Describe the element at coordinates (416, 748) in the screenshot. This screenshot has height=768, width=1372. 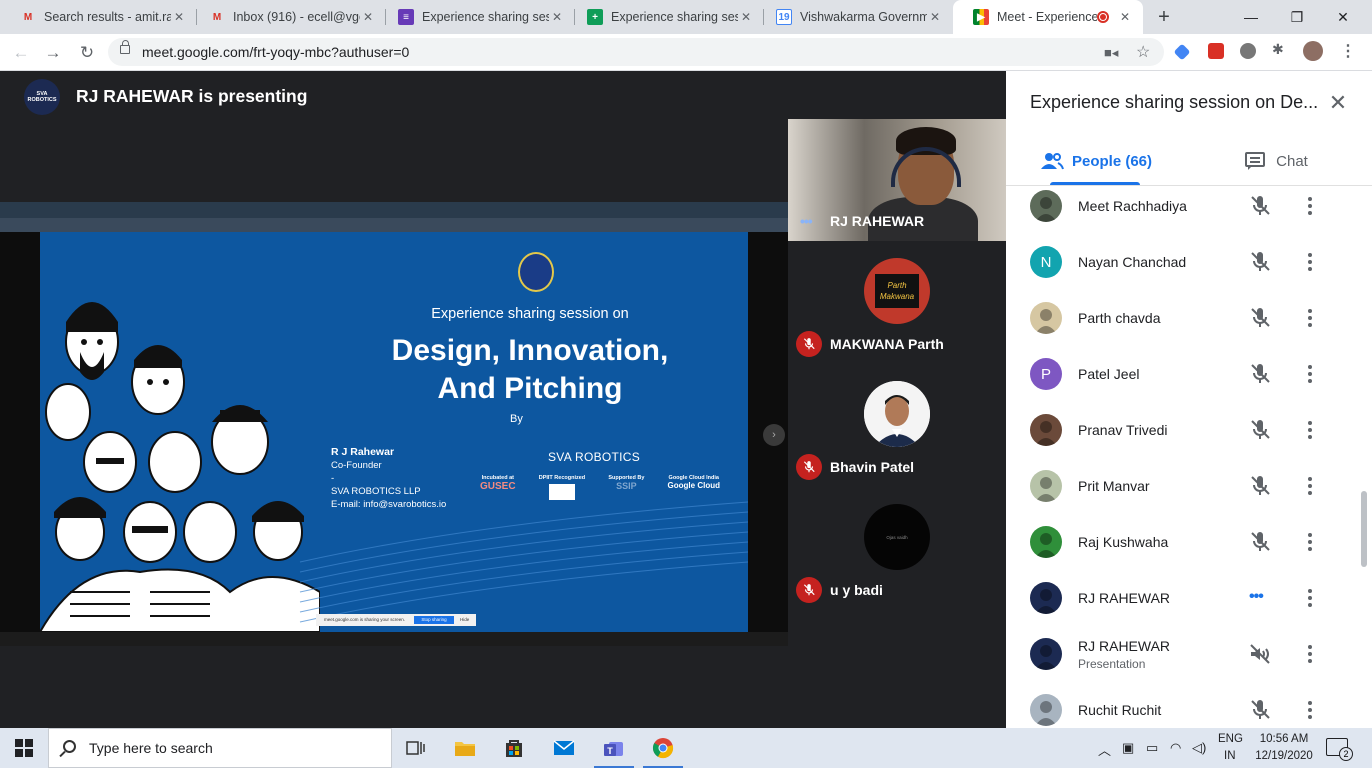
I see `task-view-icon` at that location.